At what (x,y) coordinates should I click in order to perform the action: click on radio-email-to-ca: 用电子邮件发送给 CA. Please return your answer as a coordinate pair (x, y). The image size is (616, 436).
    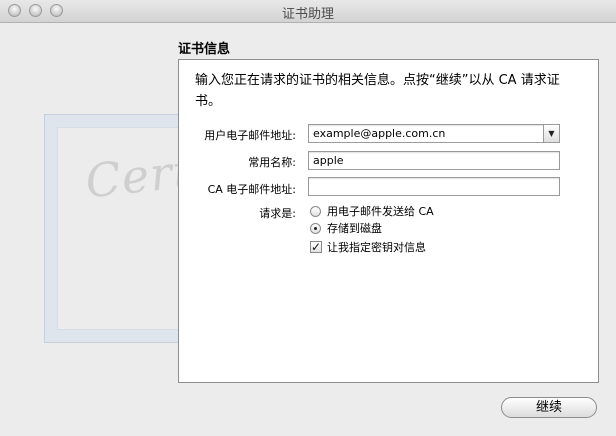
    Looking at the image, I should click on (372, 213).